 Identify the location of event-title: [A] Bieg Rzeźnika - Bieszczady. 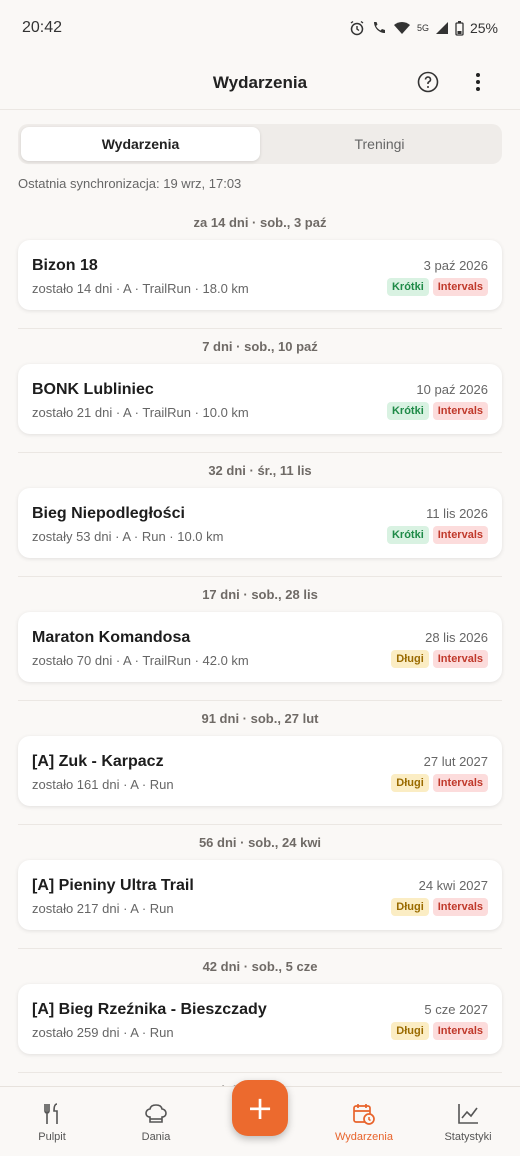
(149, 1009).